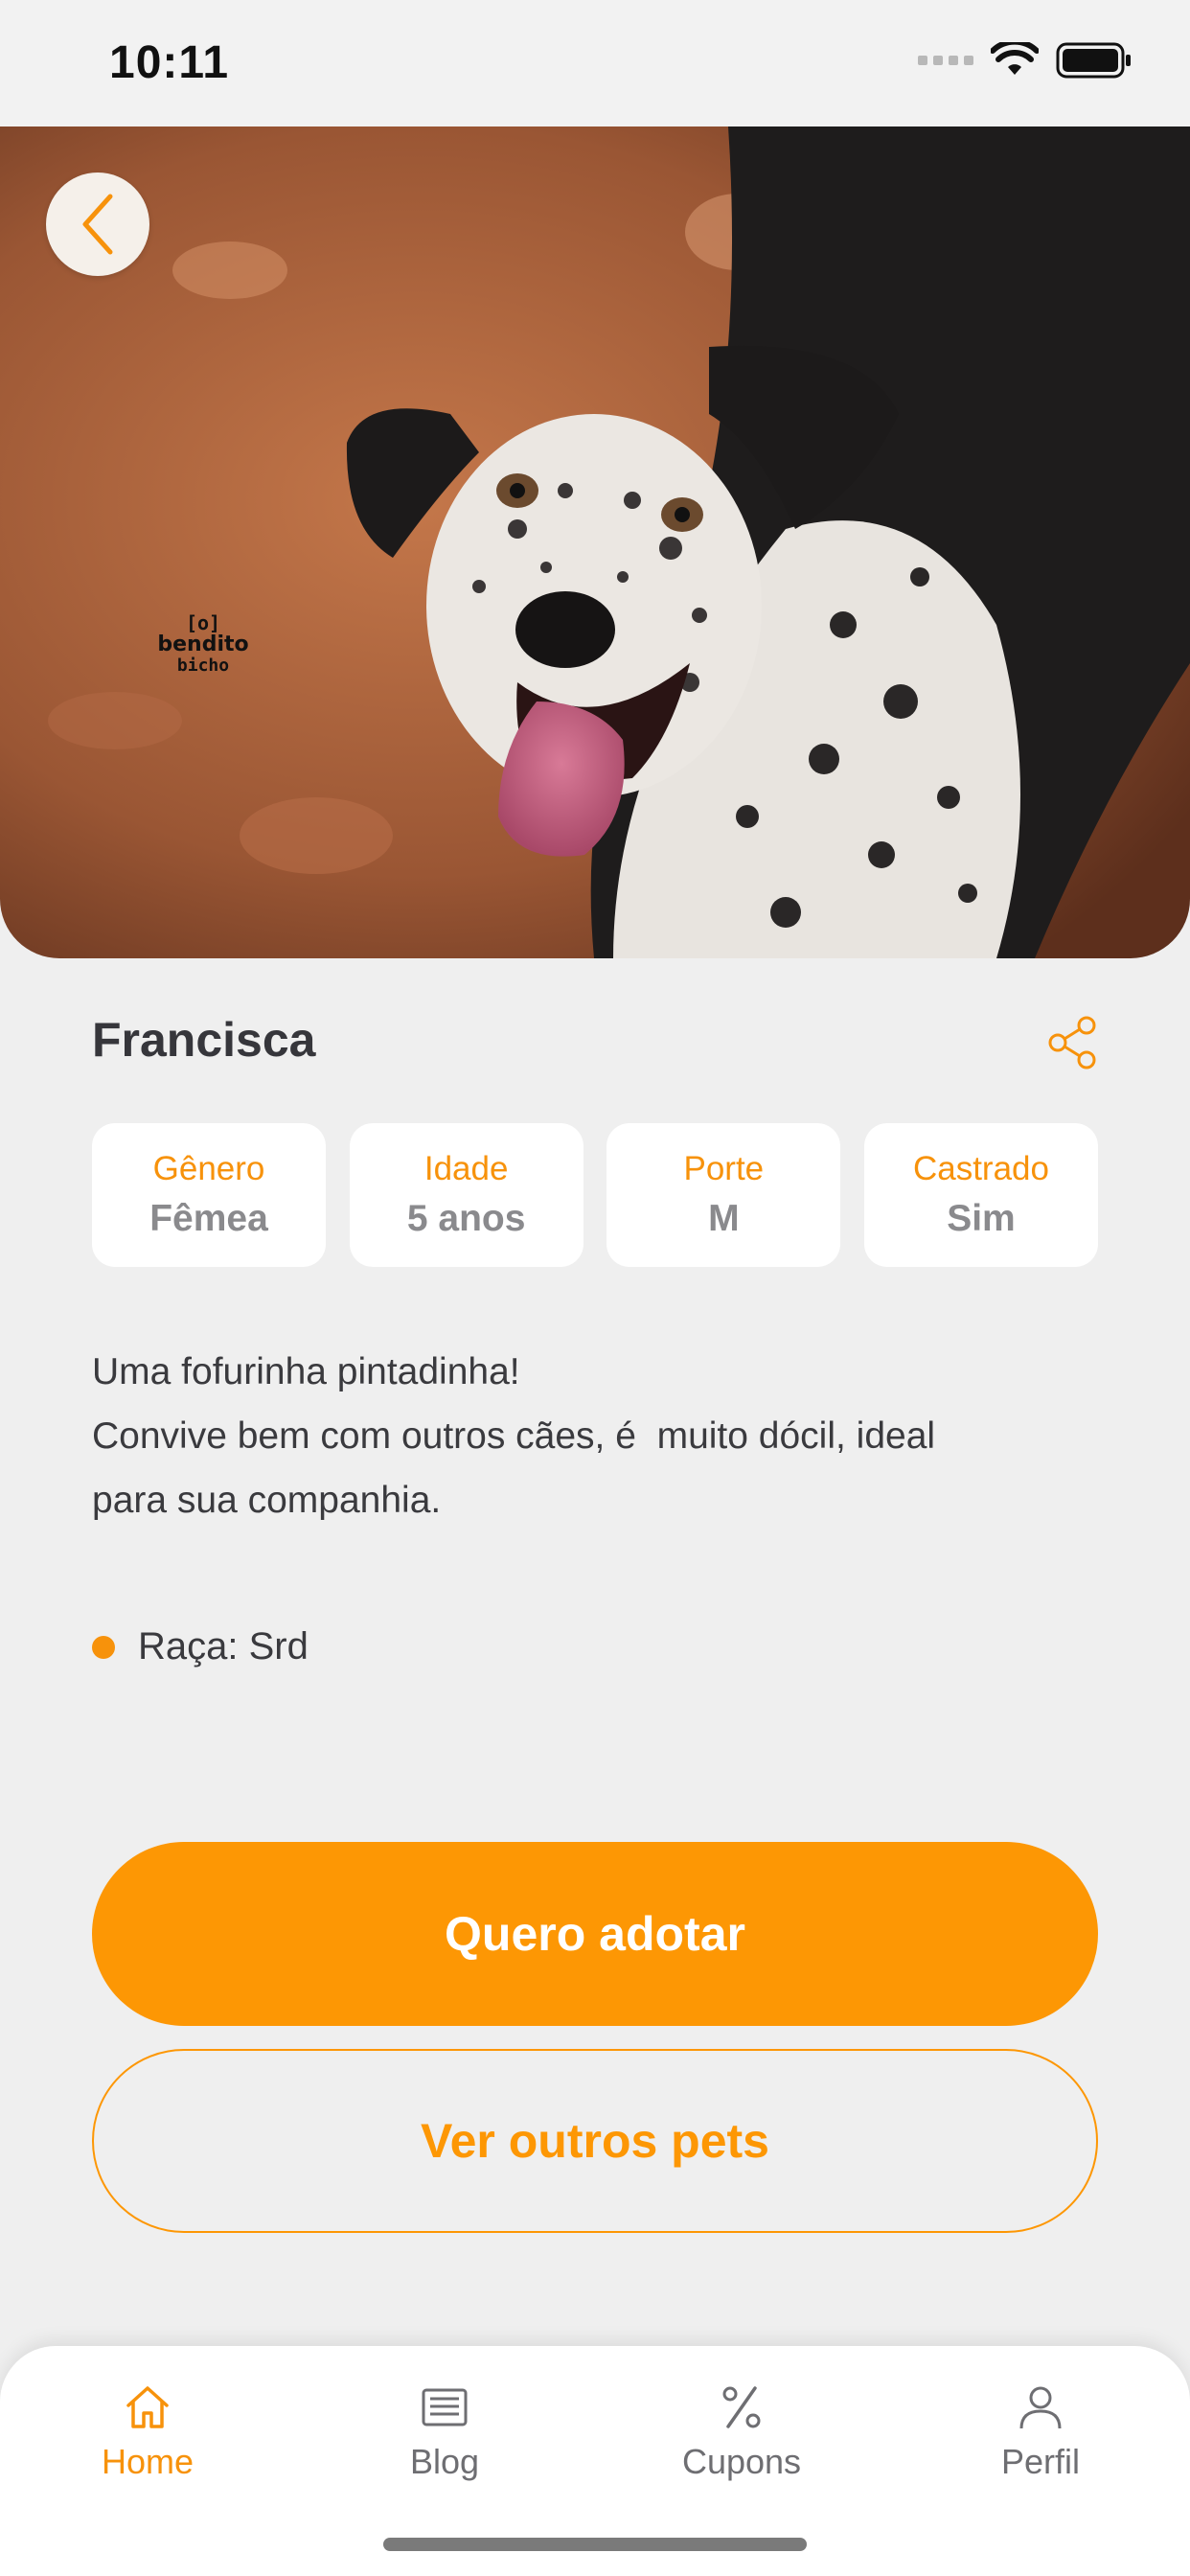 This screenshot has height=2576, width=1190. What do you see at coordinates (724, 1168) in the screenshot?
I see `attribute-label: Porte` at bounding box center [724, 1168].